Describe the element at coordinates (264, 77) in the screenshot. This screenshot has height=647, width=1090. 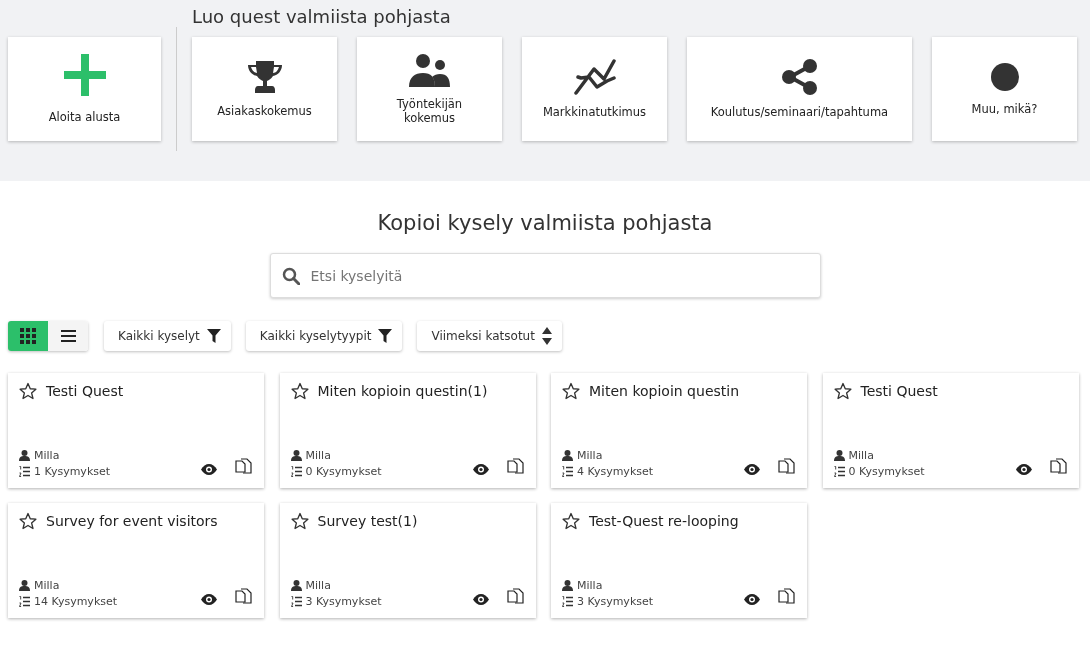
I see `trophy-icon` at that location.